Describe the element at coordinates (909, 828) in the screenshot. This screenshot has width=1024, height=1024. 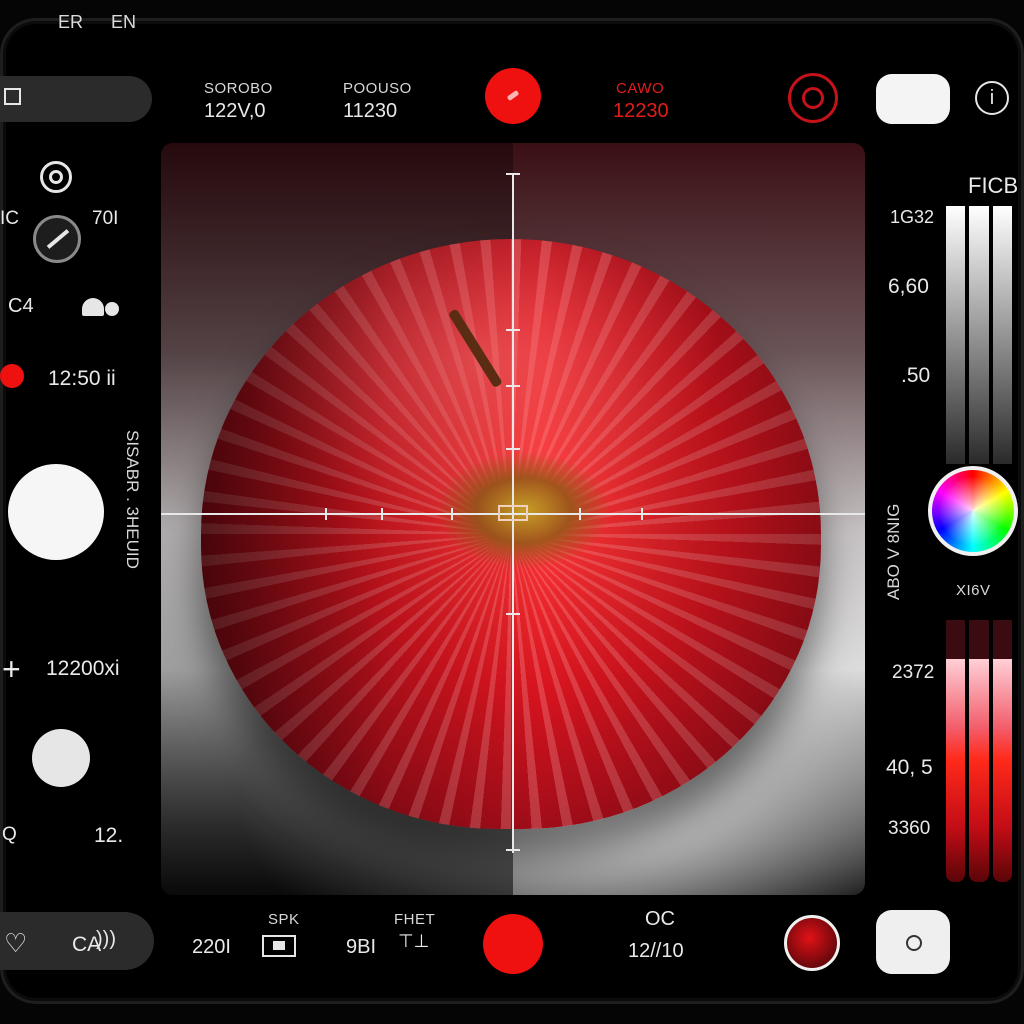
I see `red-level-label: 3360` at that location.